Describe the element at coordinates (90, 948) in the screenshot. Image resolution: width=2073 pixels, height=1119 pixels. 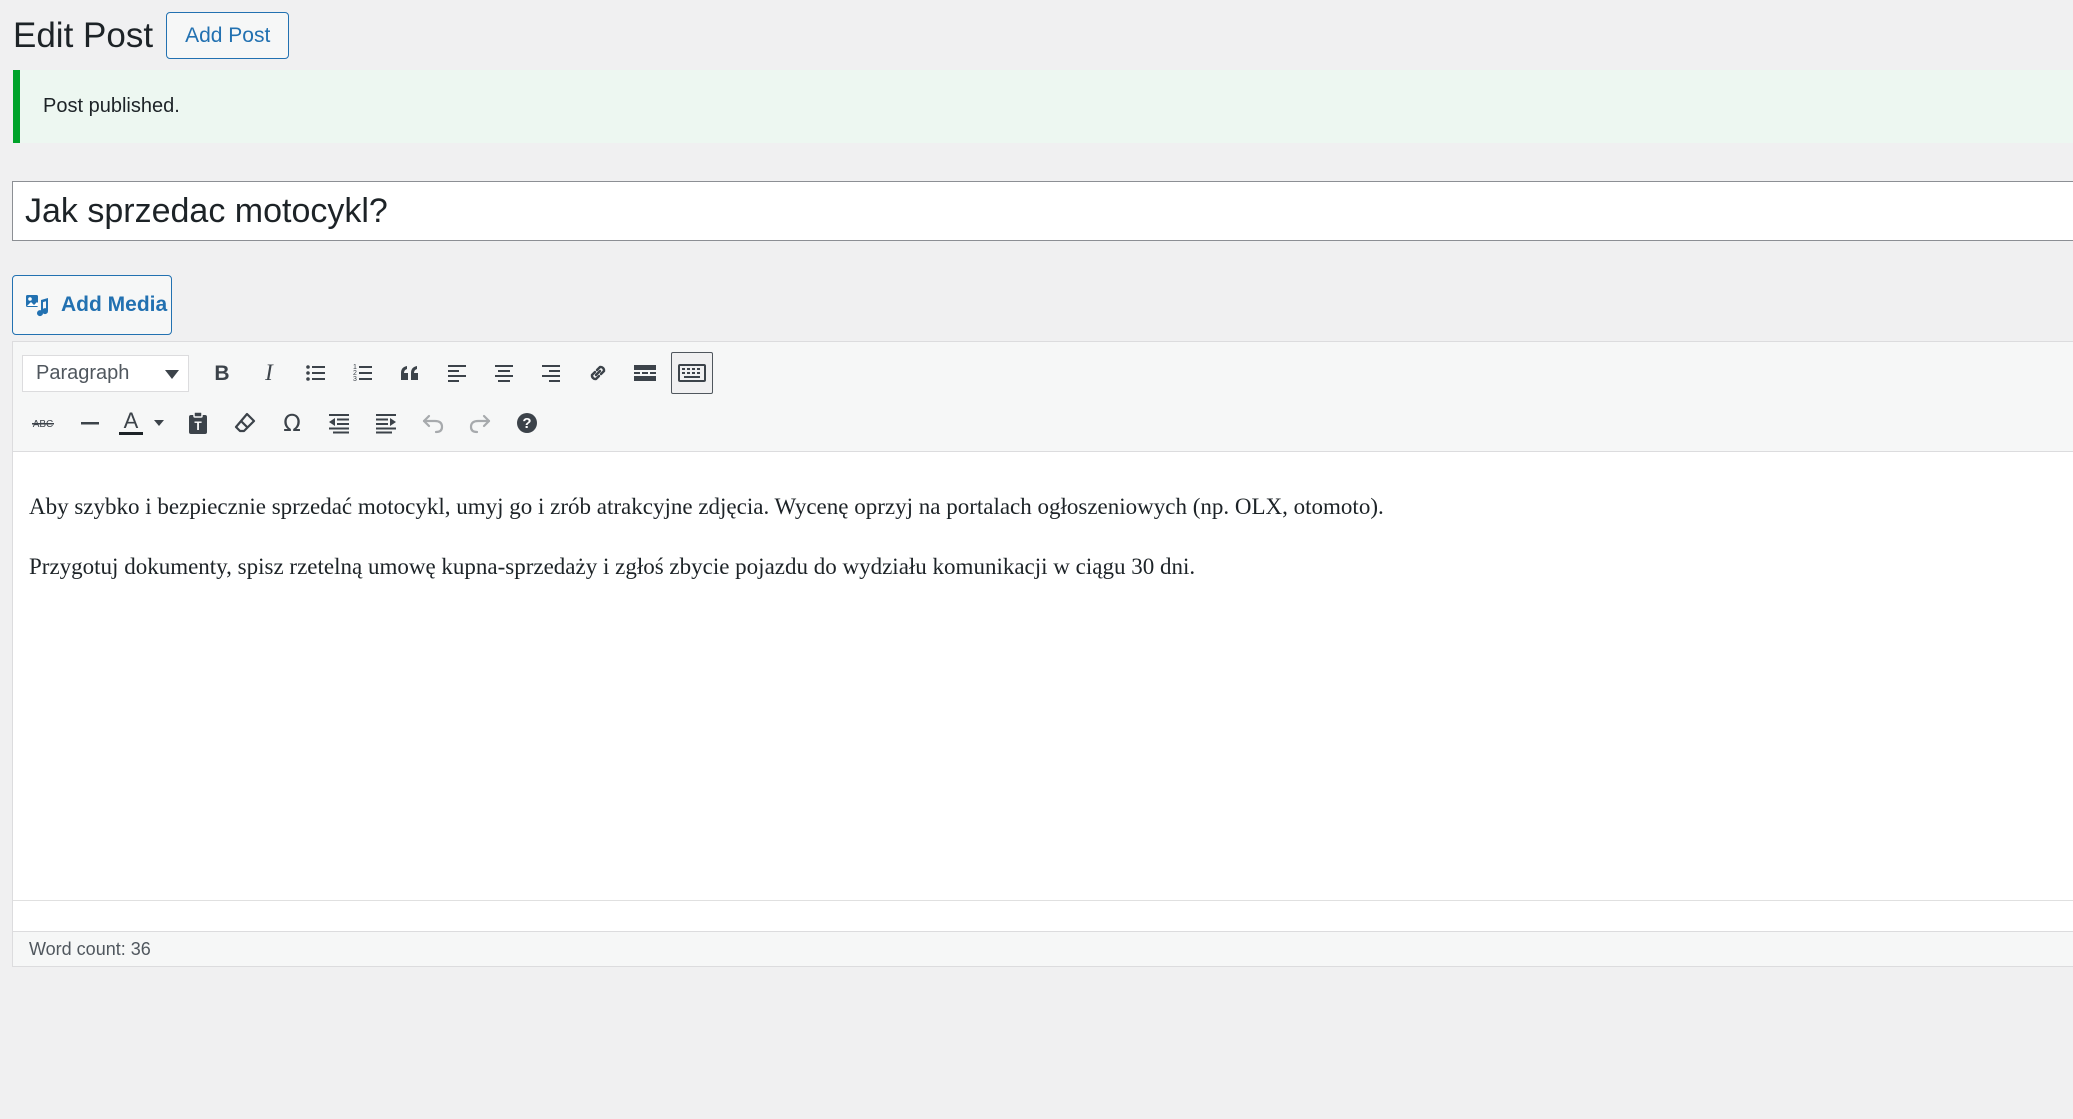
I see `word-count: Word count: 36` at that location.